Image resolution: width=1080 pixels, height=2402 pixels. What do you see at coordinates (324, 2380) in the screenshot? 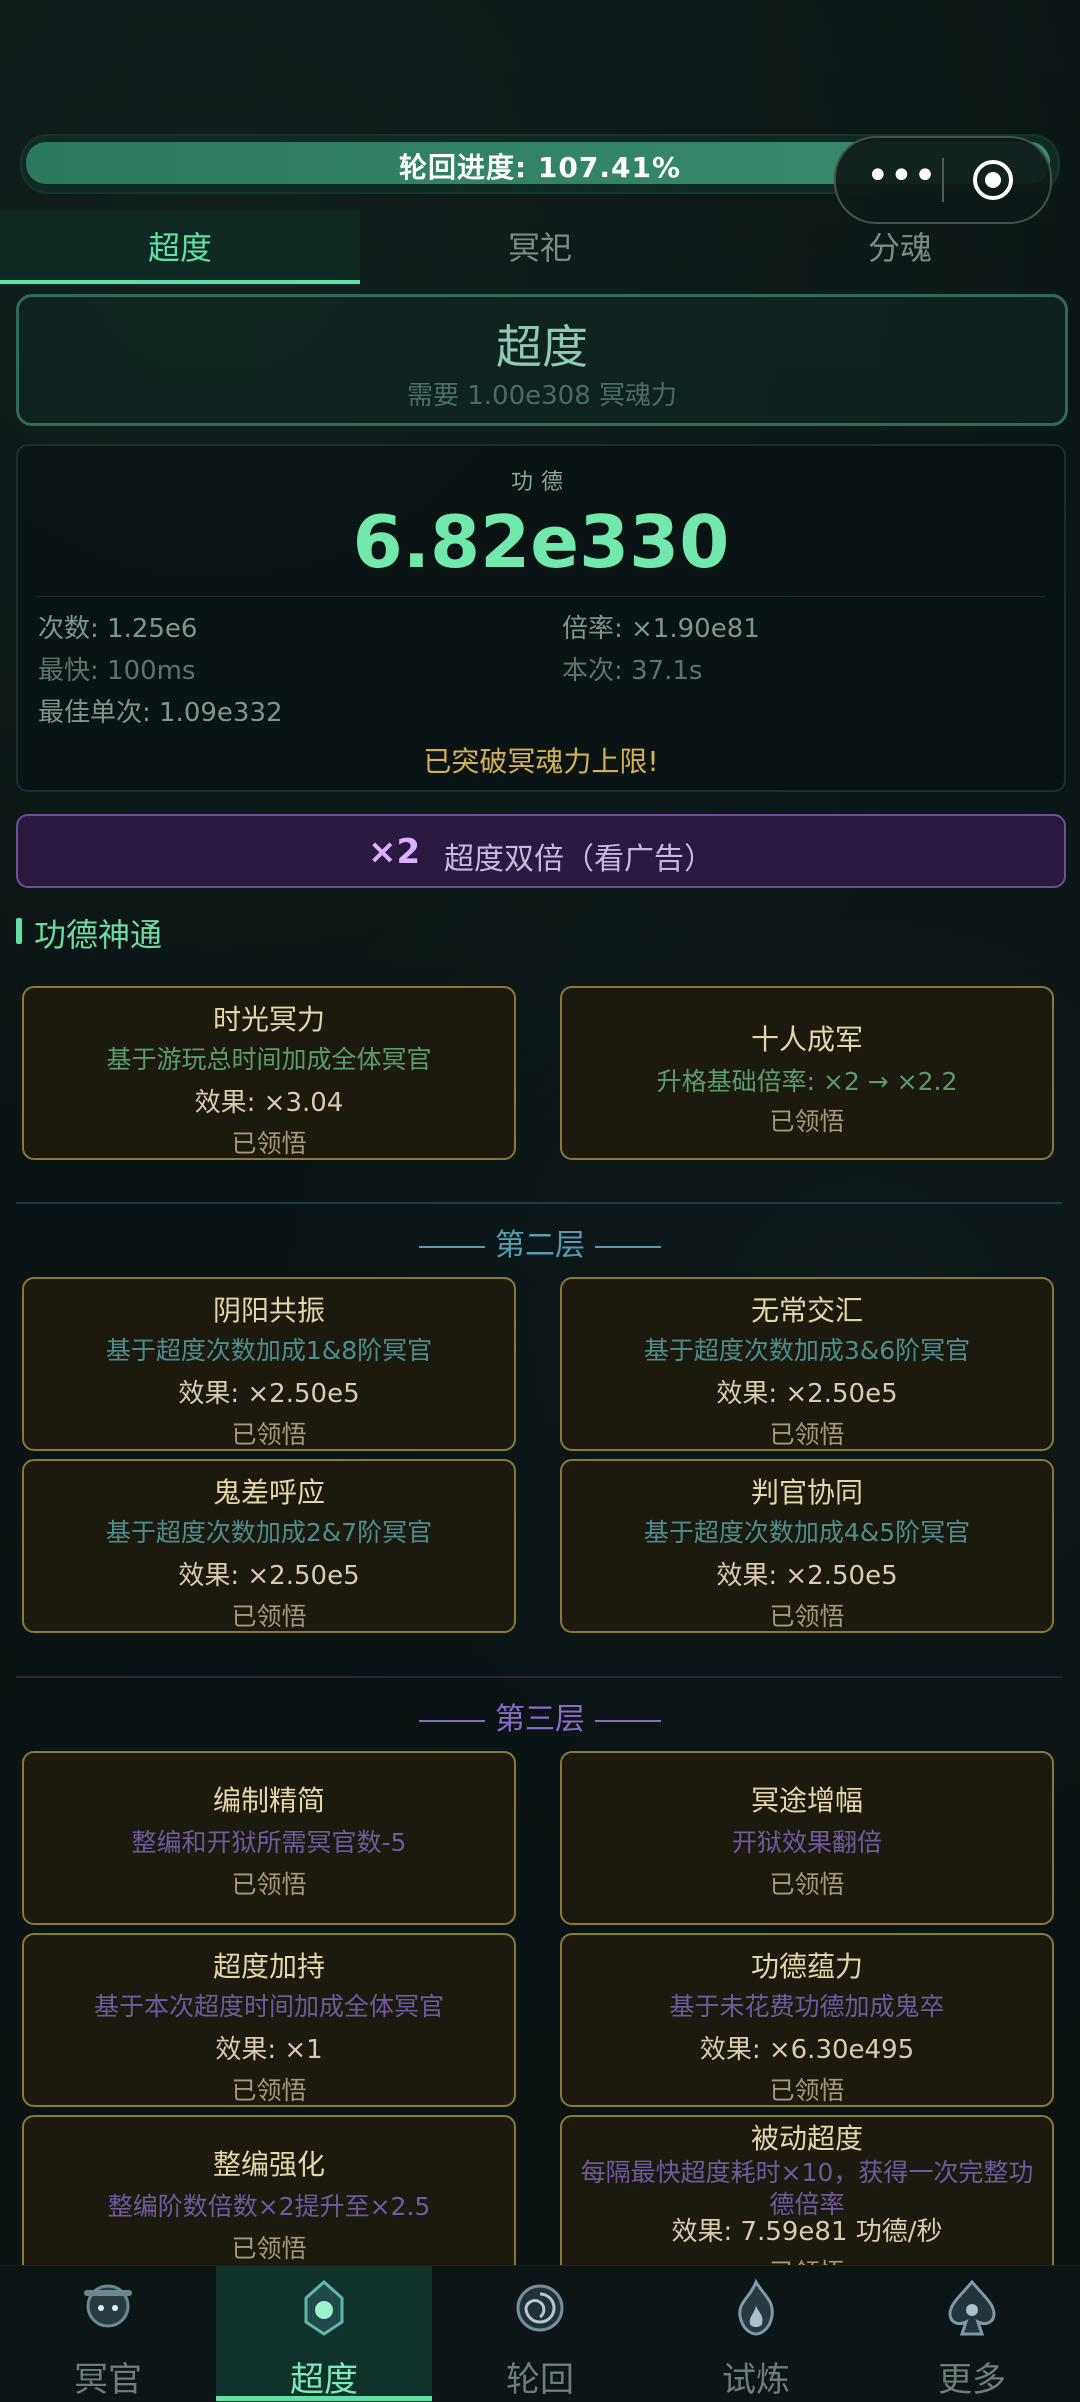
I see `nav-label: 超度` at bounding box center [324, 2380].